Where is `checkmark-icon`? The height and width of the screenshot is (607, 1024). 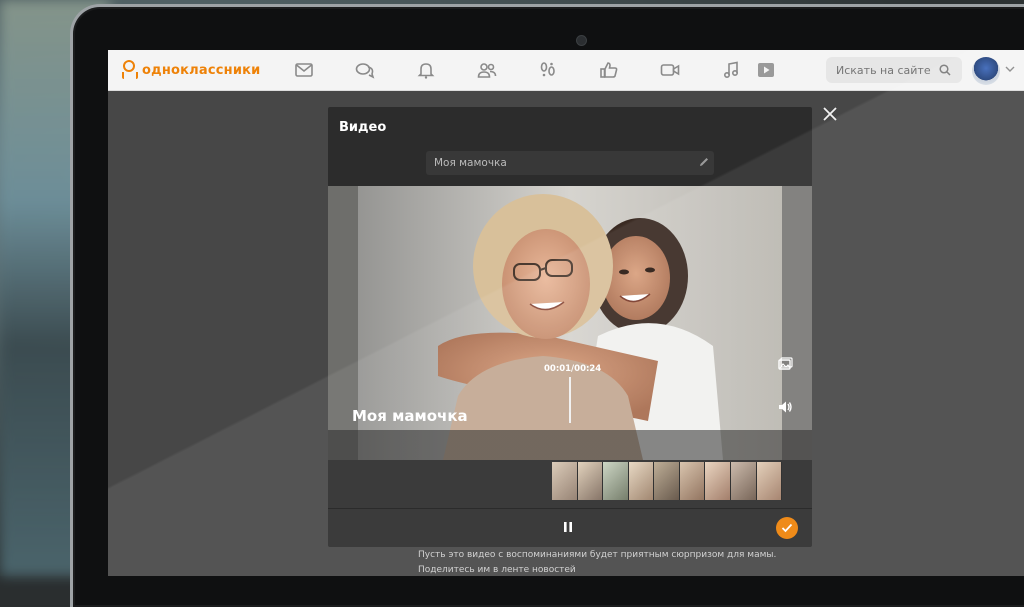
checkmark-icon is located at coordinates (787, 528).